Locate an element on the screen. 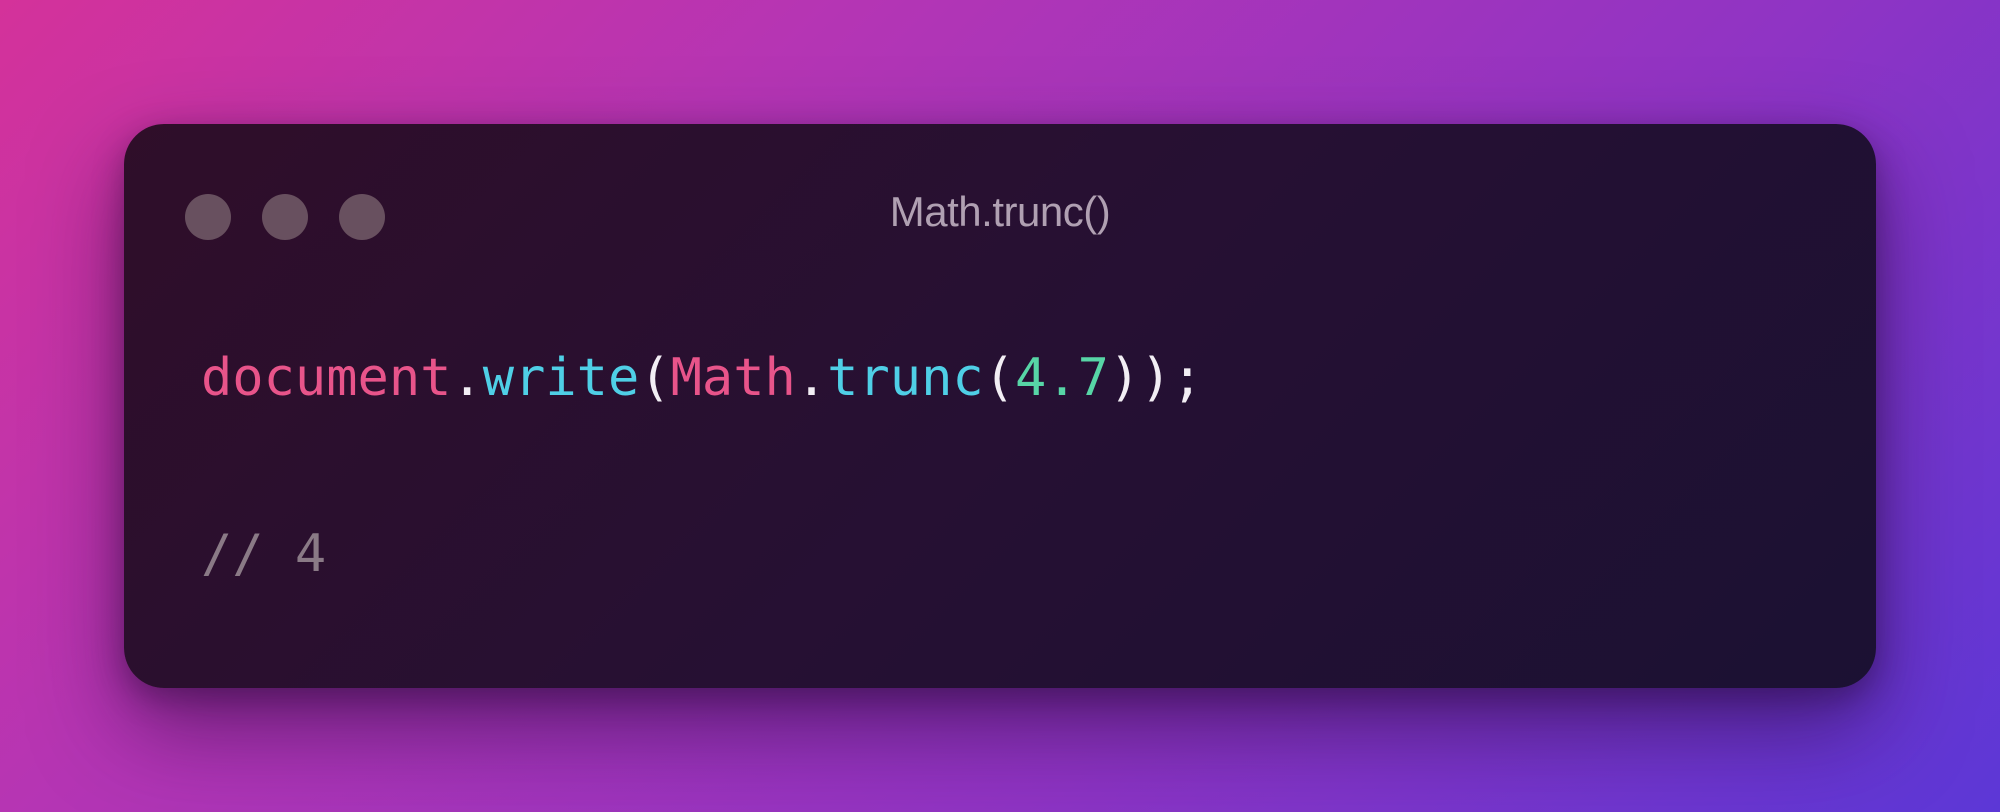 The height and width of the screenshot is (812, 2000). code-line: document.write(Math.trunc(4.7)); is located at coordinates (702, 378).